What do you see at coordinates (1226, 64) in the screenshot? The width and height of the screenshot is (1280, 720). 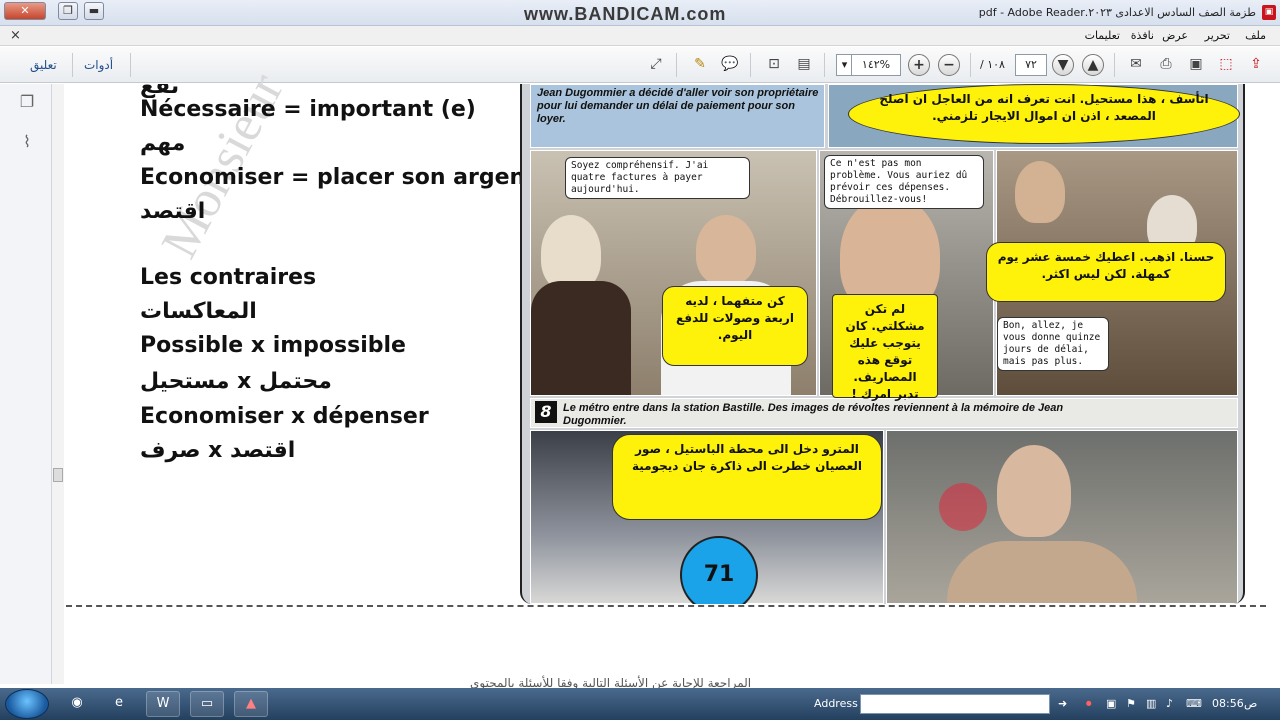 I see `create-pdf-icon: ⬚` at bounding box center [1226, 64].